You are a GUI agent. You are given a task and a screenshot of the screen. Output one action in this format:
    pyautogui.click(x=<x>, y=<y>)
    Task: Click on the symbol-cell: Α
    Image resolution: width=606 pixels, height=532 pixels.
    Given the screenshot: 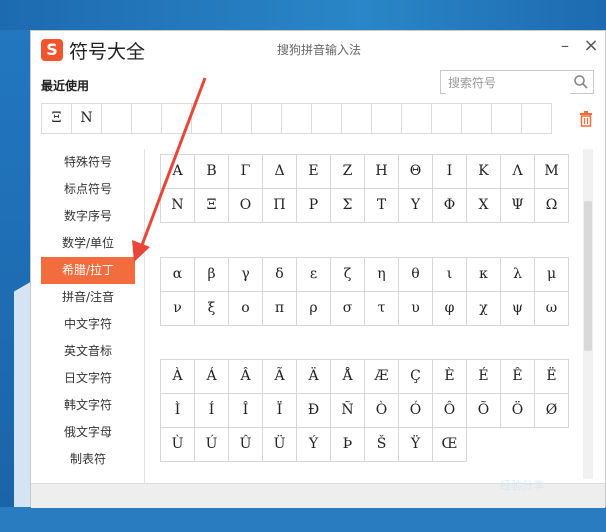 What is the action you would take?
    pyautogui.click(x=178, y=172)
    